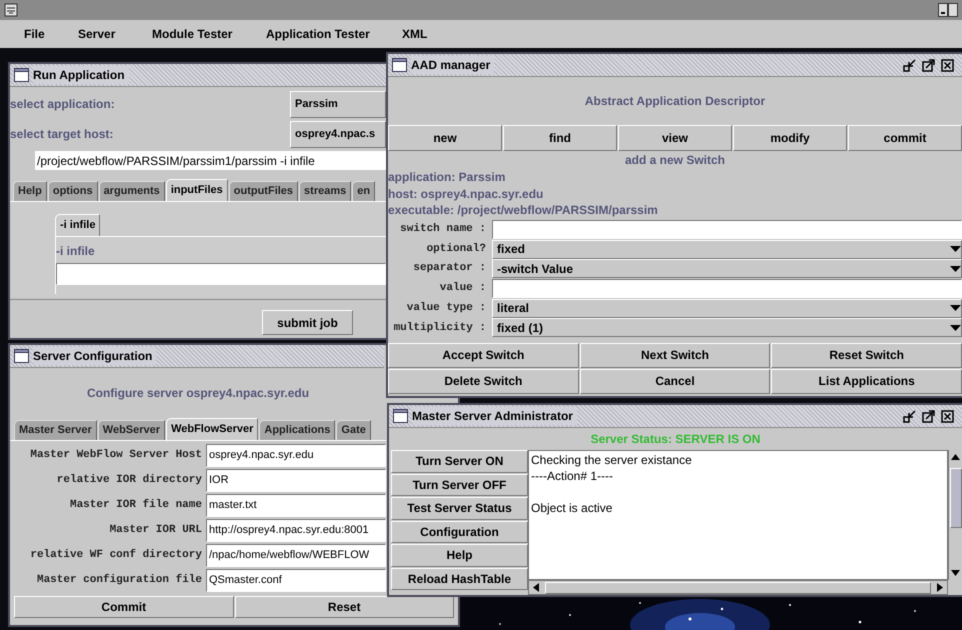  I want to click on down-arrow-icon, so click(955, 573).